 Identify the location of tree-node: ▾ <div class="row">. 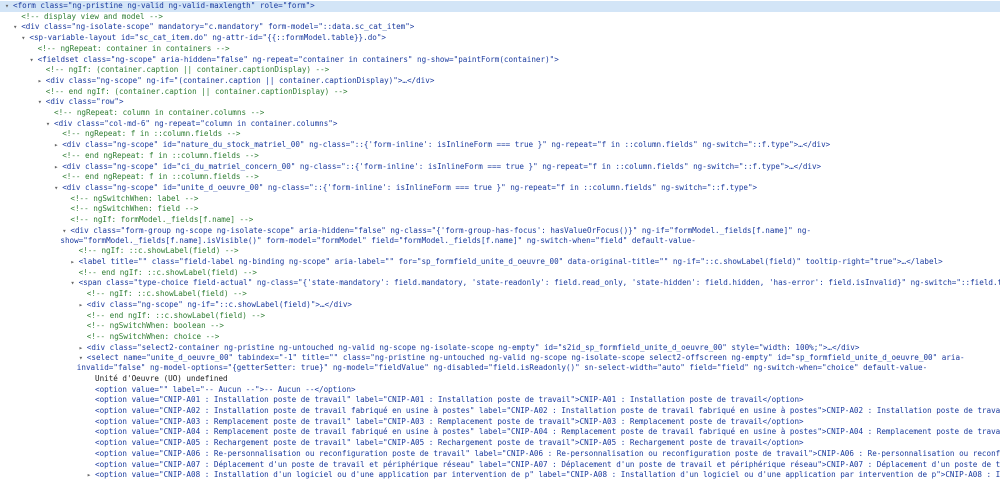
(500, 102).